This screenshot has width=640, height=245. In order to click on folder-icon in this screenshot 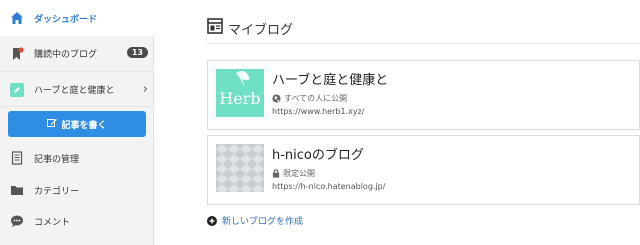, I will do `click(17, 190)`.